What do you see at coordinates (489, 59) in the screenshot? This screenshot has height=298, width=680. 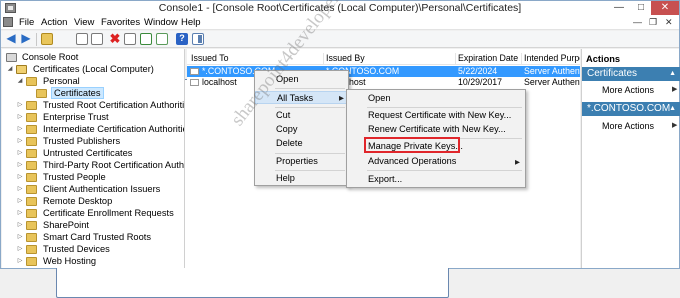 I see `column-expiration-date: Expiration Date` at bounding box center [489, 59].